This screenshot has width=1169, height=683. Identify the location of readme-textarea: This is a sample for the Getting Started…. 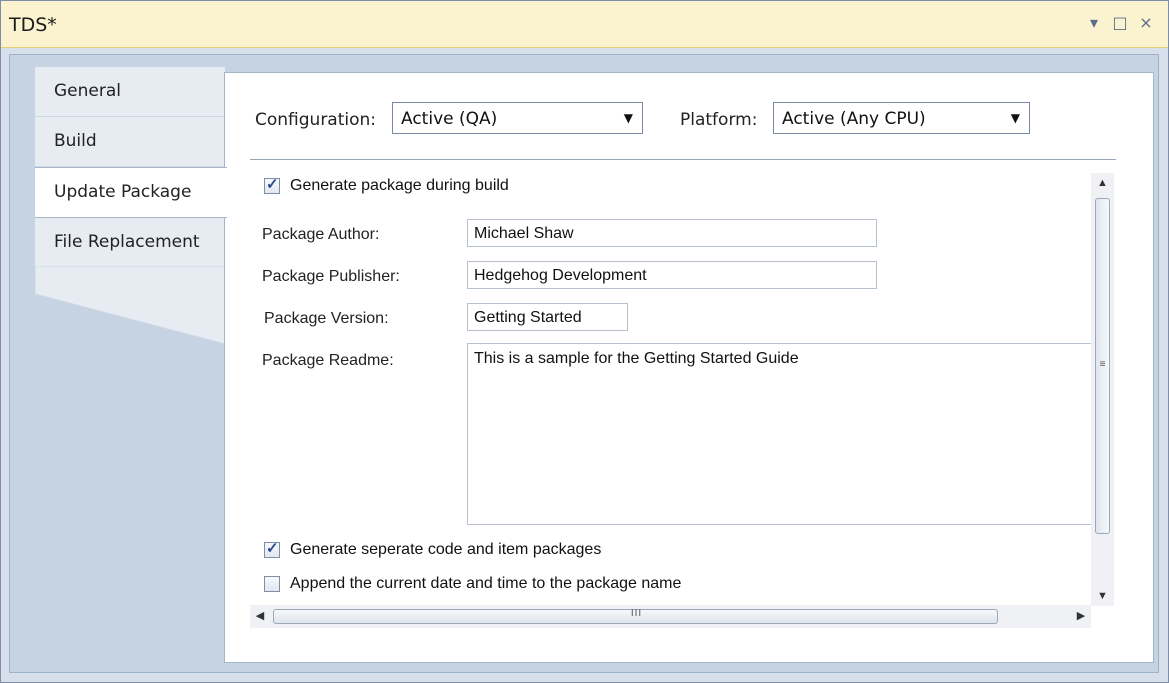
(788, 434).